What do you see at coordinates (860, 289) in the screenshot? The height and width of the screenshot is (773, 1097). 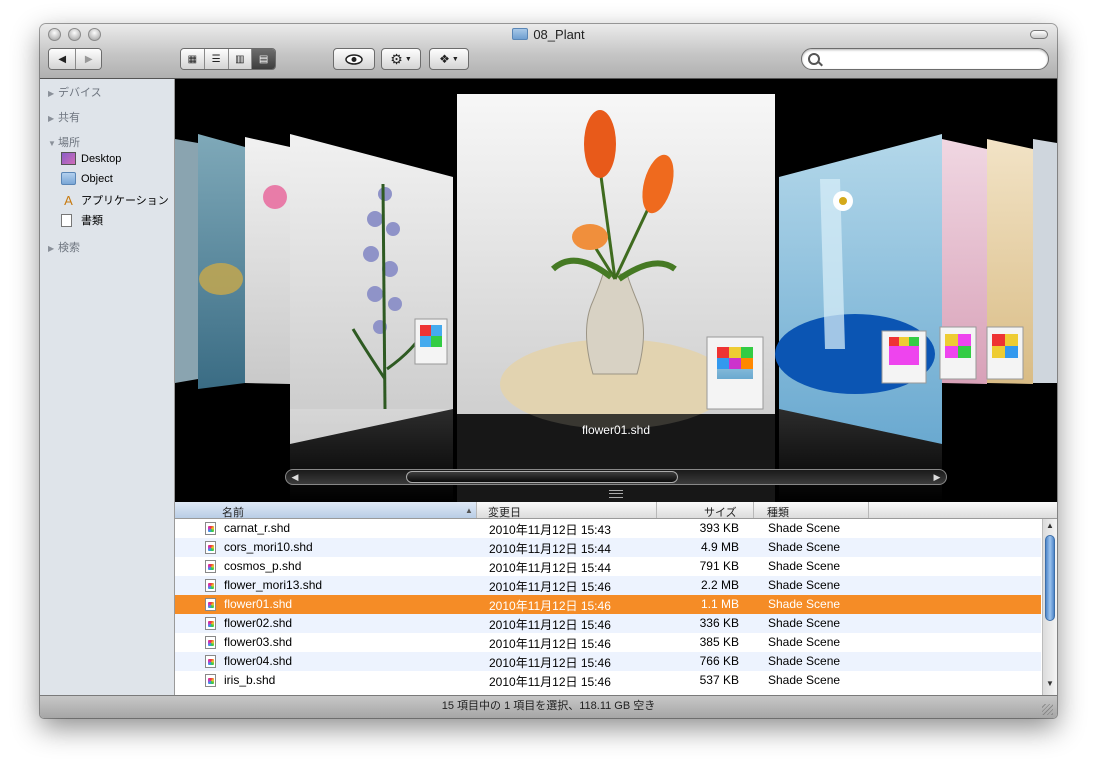 I see `coverflow-card-vase` at bounding box center [860, 289].